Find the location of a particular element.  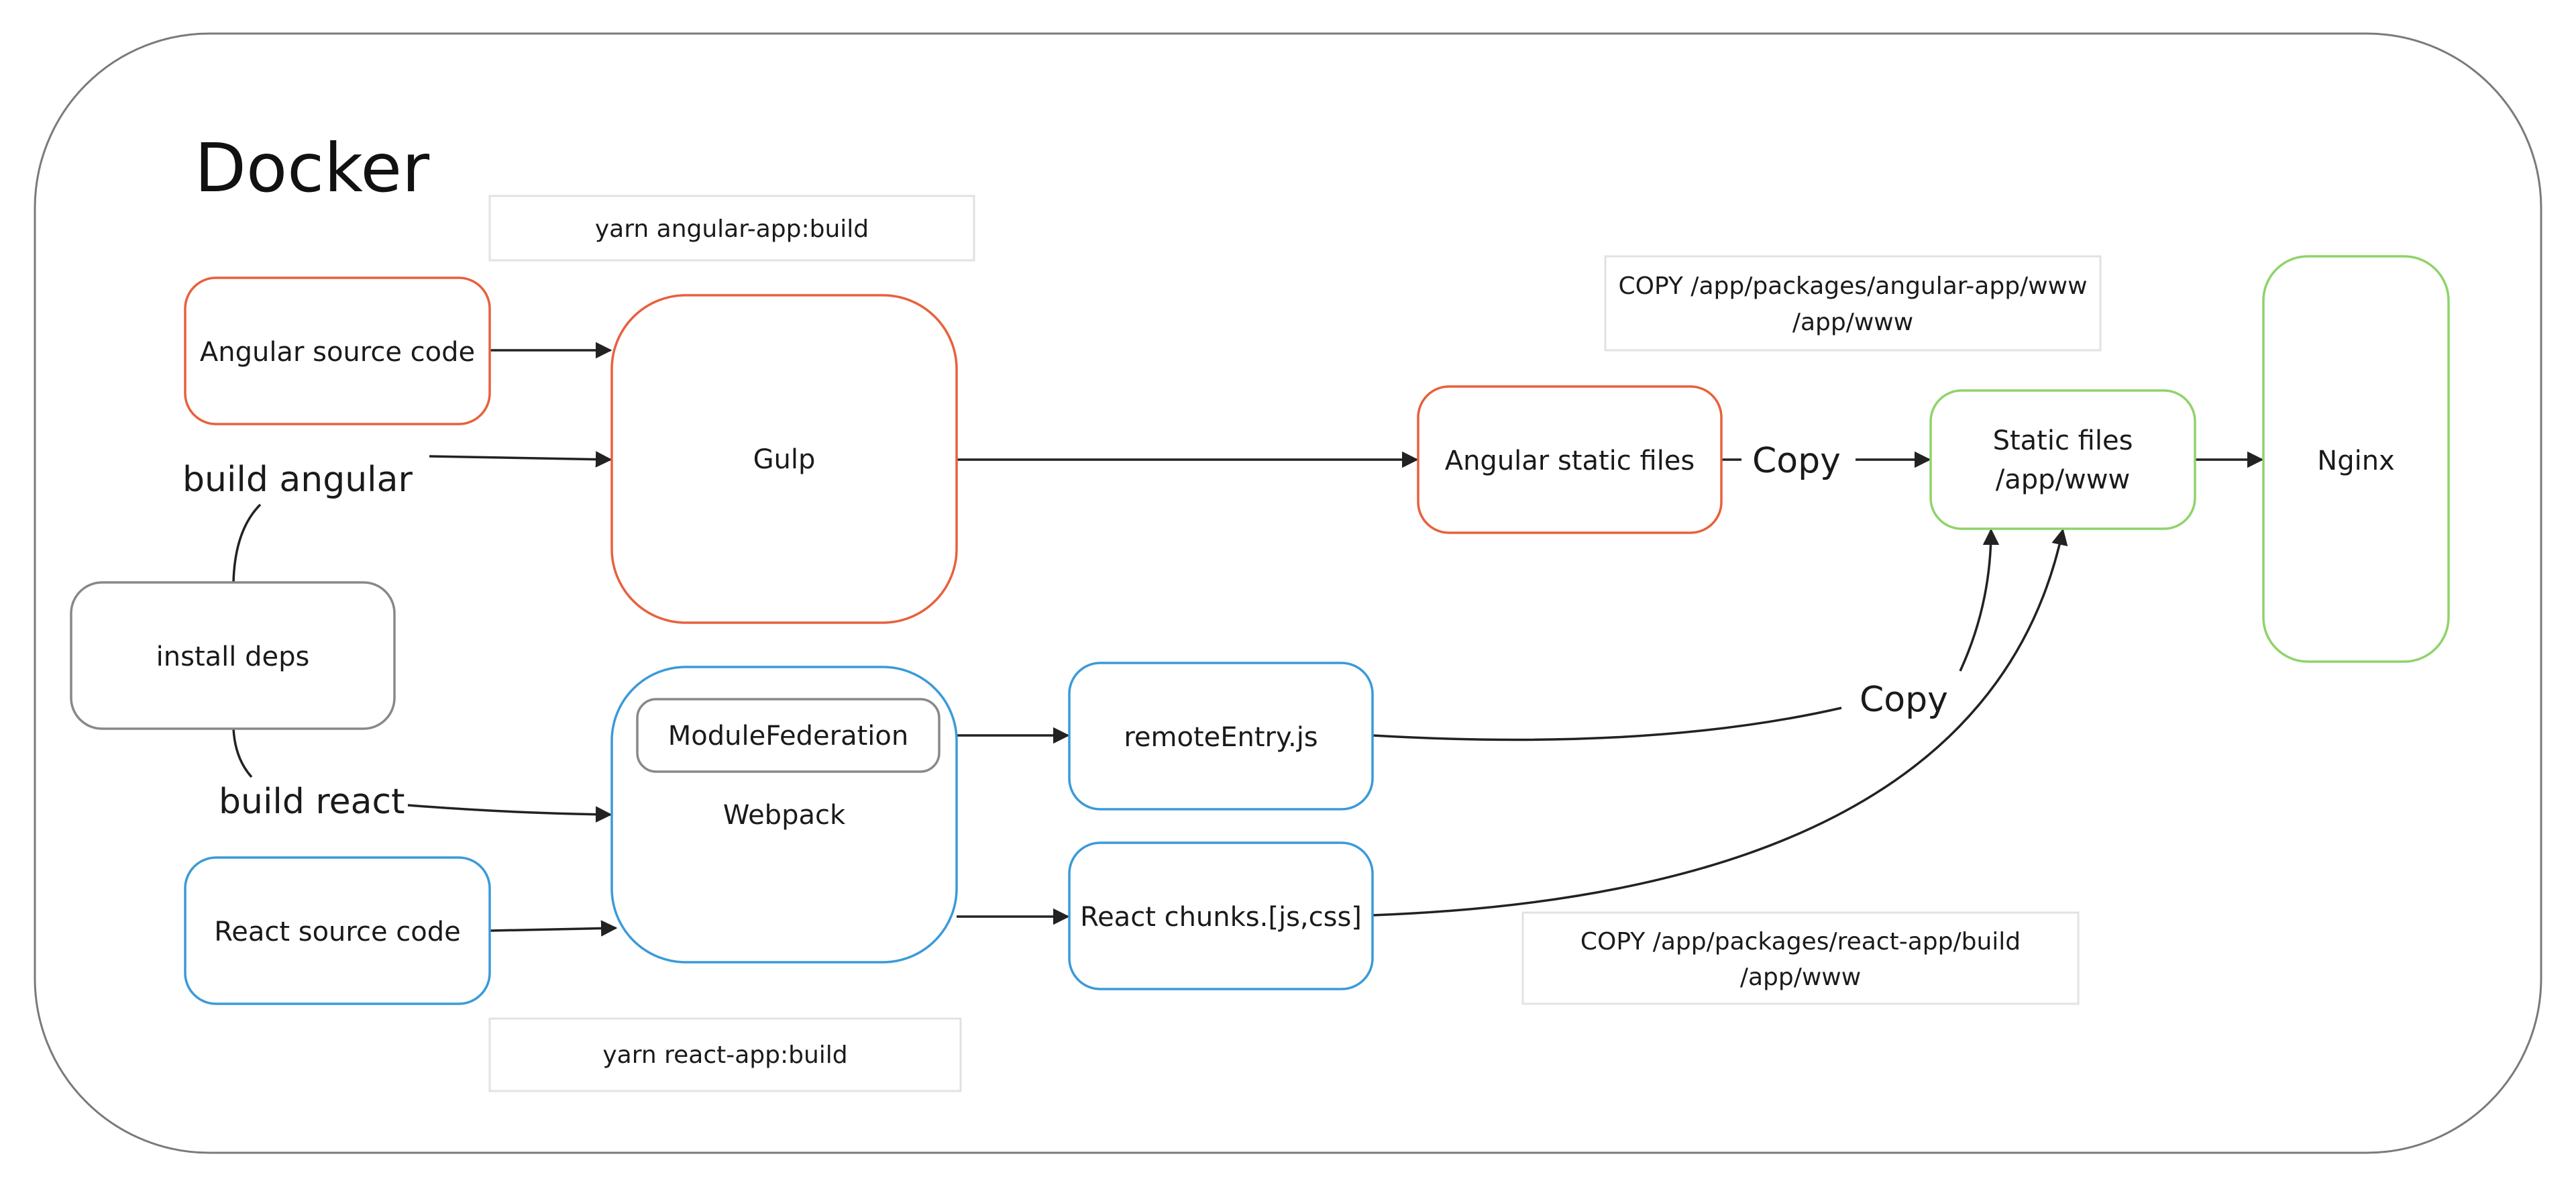

node-react-source-code: React source code is located at coordinates (337, 930).